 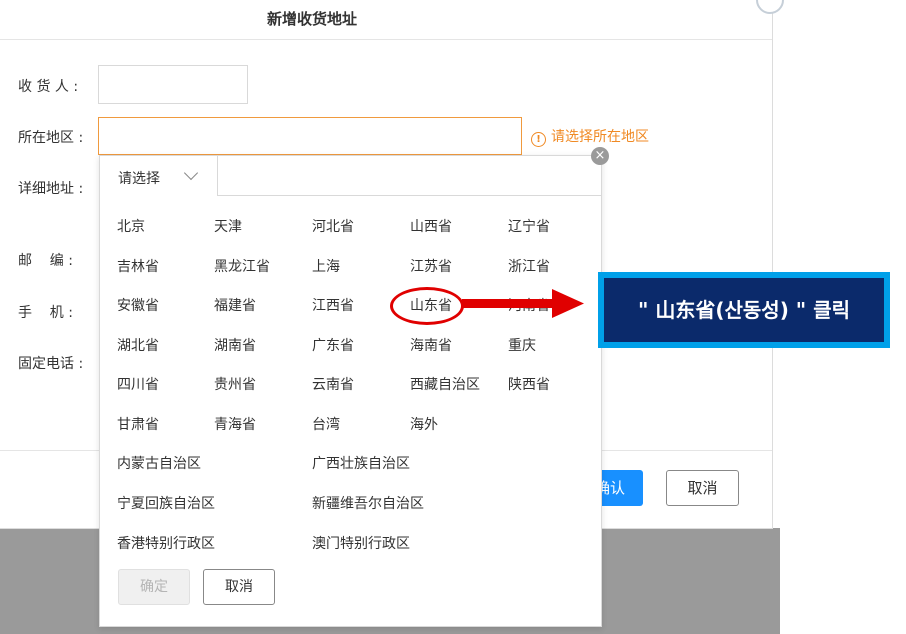 What do you see at coordinates (529, 226) in the screenshot?
I see `region-option: 辽宁省` at bounding box center [529, 226].